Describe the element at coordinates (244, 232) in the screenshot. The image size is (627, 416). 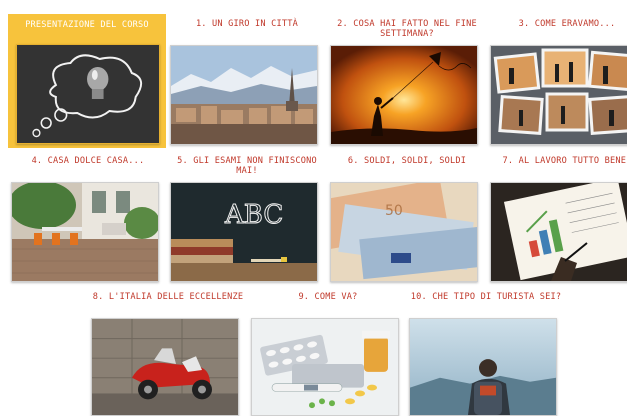
I see `abc-blackboard-image: ABC` at that location.